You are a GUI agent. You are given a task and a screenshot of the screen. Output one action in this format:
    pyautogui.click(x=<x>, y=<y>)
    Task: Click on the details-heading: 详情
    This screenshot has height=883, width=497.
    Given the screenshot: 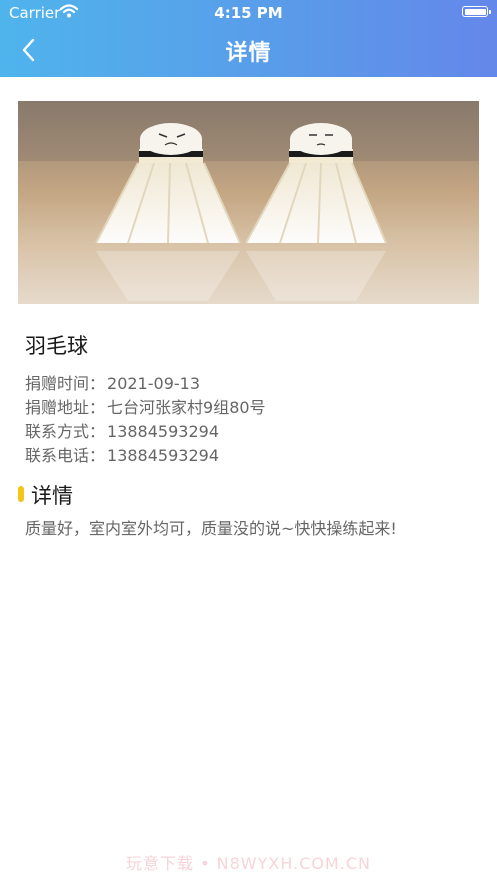 What is the action you would take?
    pyautogui.click(x=52, y=496)
    